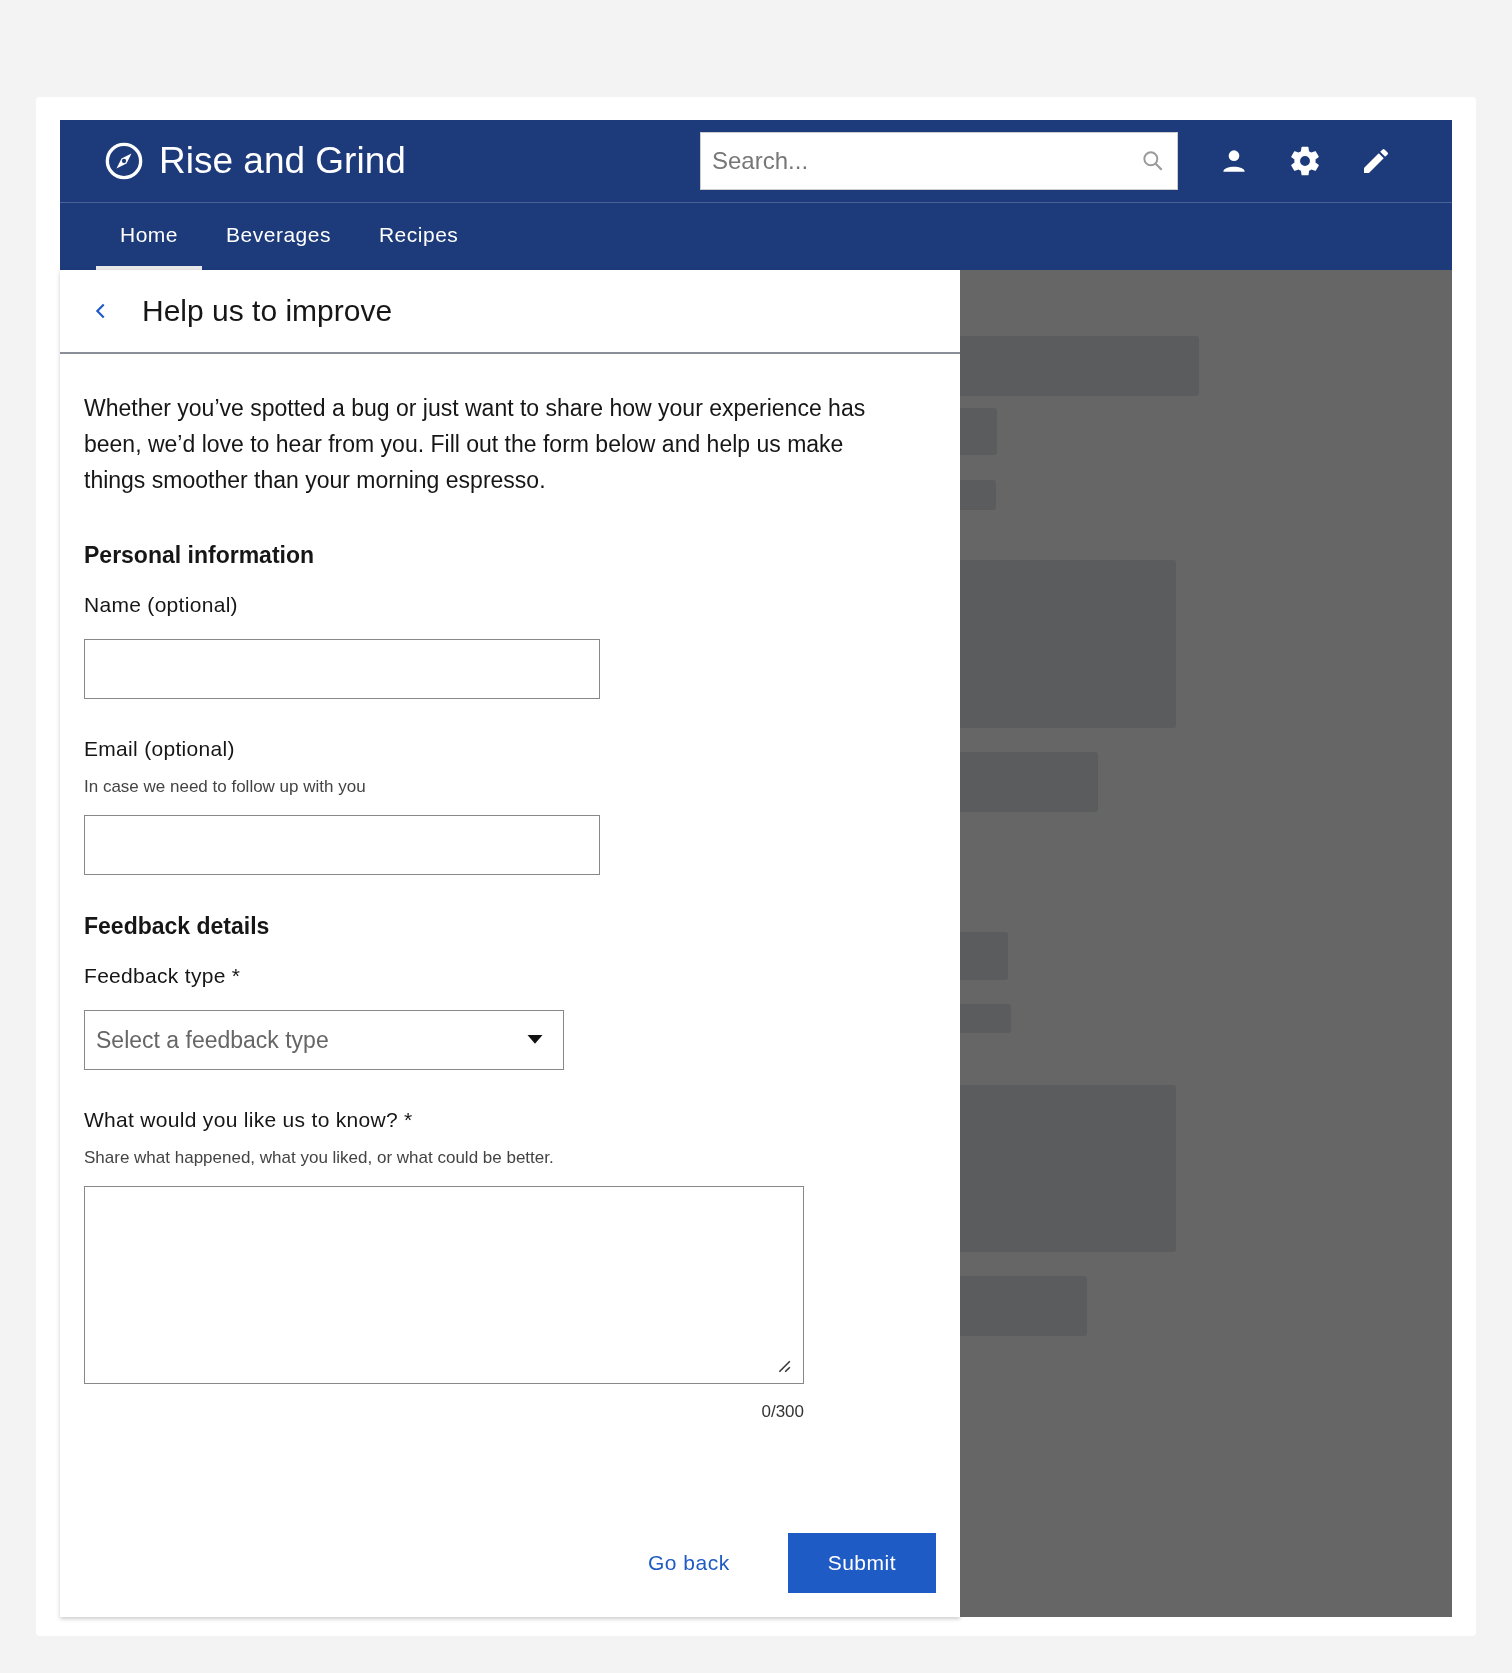 This screenshot has height=1673, width=1512. Describe the element at coordinates (177, 926) in the screenshot. I see `section-heading: Feedback details` at that location.